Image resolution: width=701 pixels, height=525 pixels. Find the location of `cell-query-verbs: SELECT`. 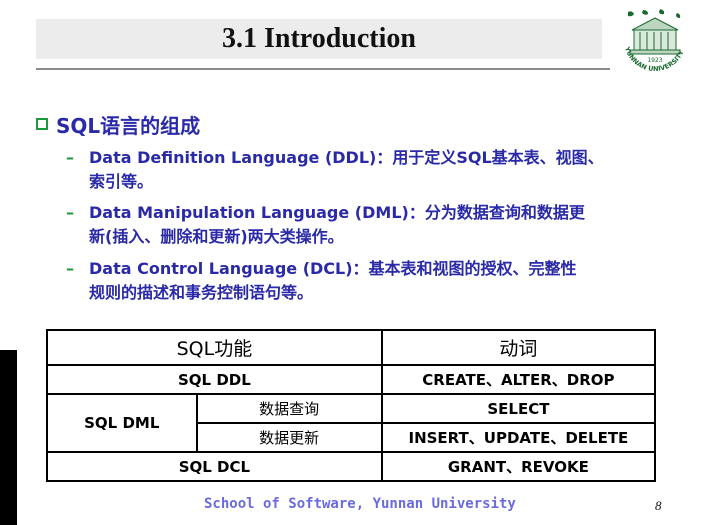

cell-query-verbs: SELECT is located at coordinates (518, 408).